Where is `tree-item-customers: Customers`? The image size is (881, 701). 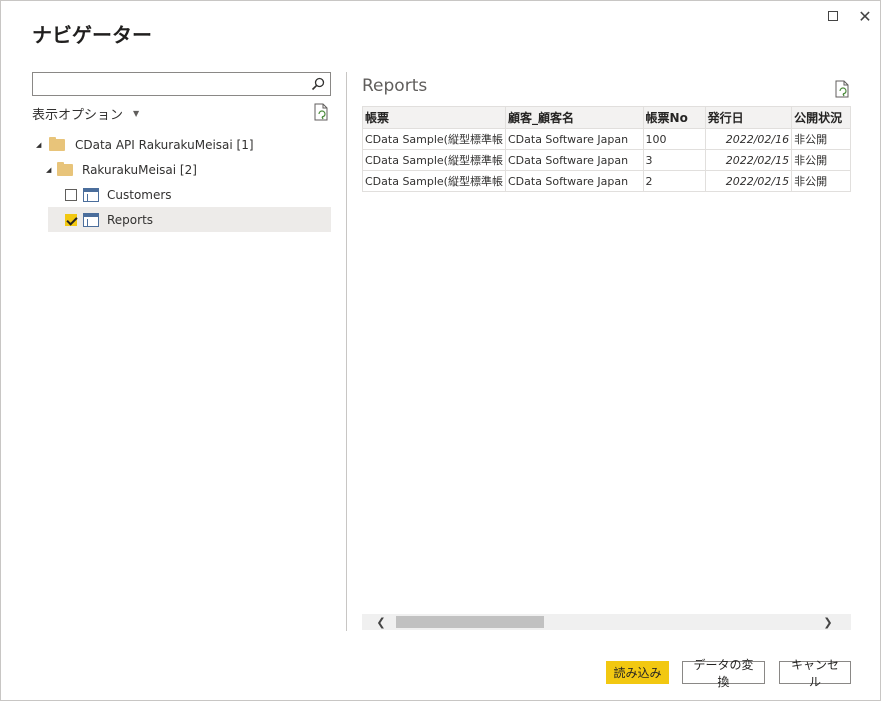 tree-item-customers: Customers is located at coordinates (118, 194).